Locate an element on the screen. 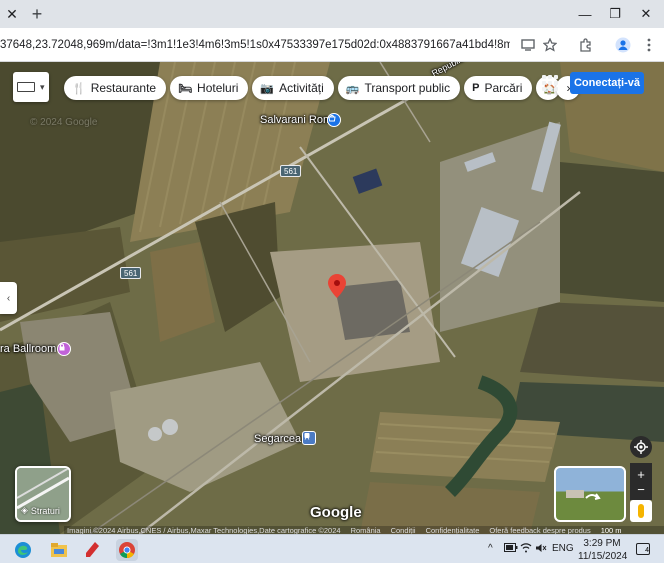  collapse-side-panel-button: ‹ is located at coordinates (8, 298).